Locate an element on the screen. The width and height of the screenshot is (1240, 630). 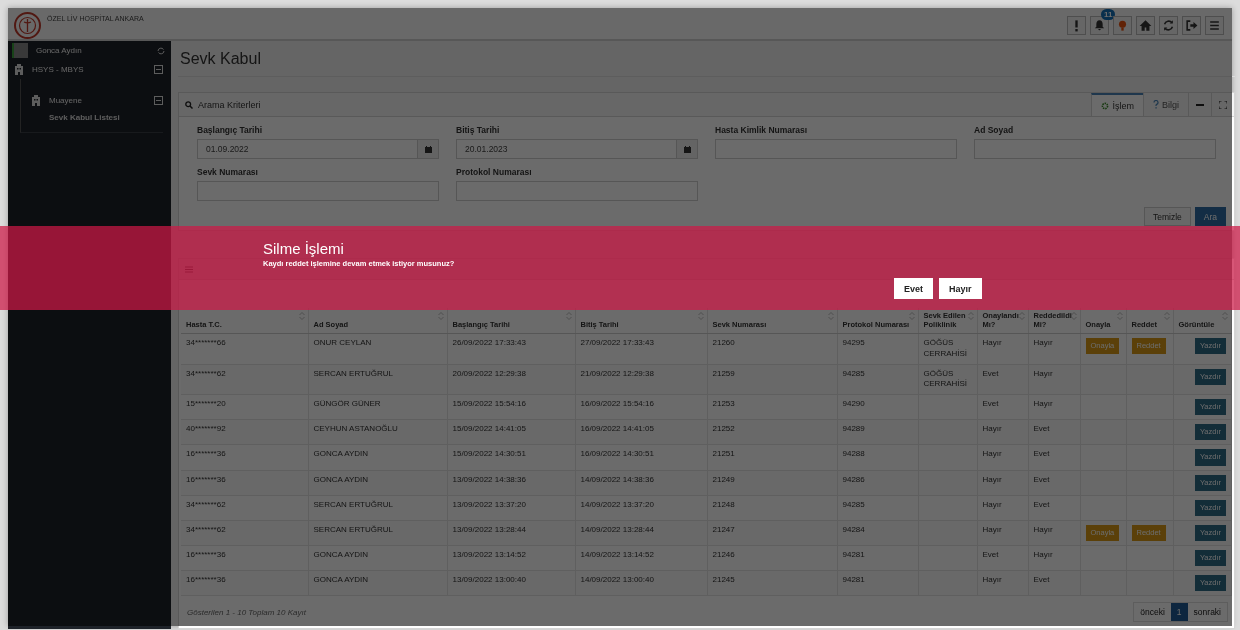
logout-button is located at coordinates (1191, 25).